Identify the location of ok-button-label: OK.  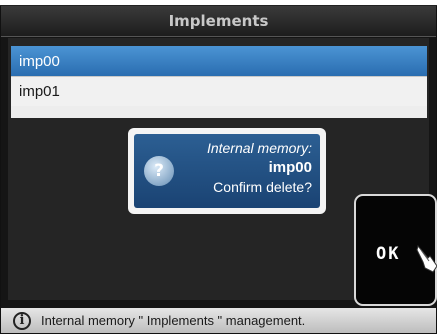
(388, 254).